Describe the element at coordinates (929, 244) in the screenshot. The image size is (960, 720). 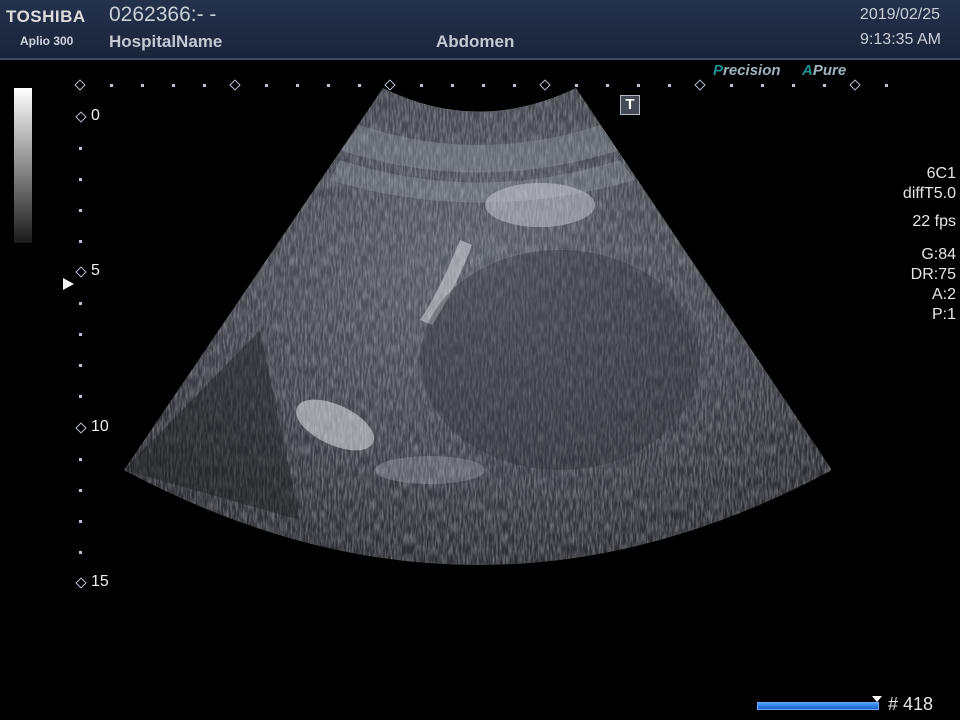
I see `parameter-panel: 6C1 diffT5.0 22 fps G:84 DR:75 A:2 P:1` at that location.